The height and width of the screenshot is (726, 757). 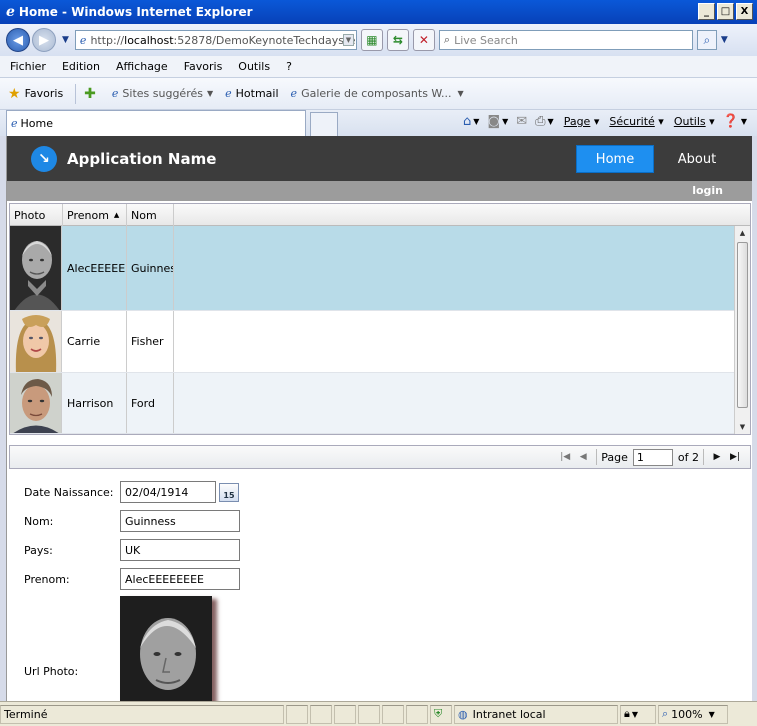 What do you see at coordinates (614, 457) in the screenshot?
I see `page-label: Page` at bounding box center [614, 457].